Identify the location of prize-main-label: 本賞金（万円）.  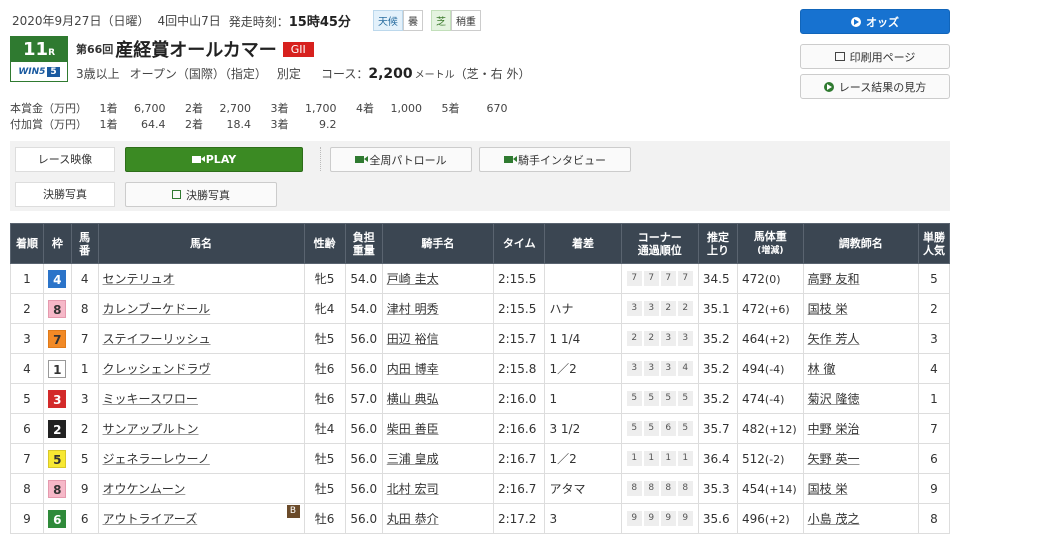
(48, 108).